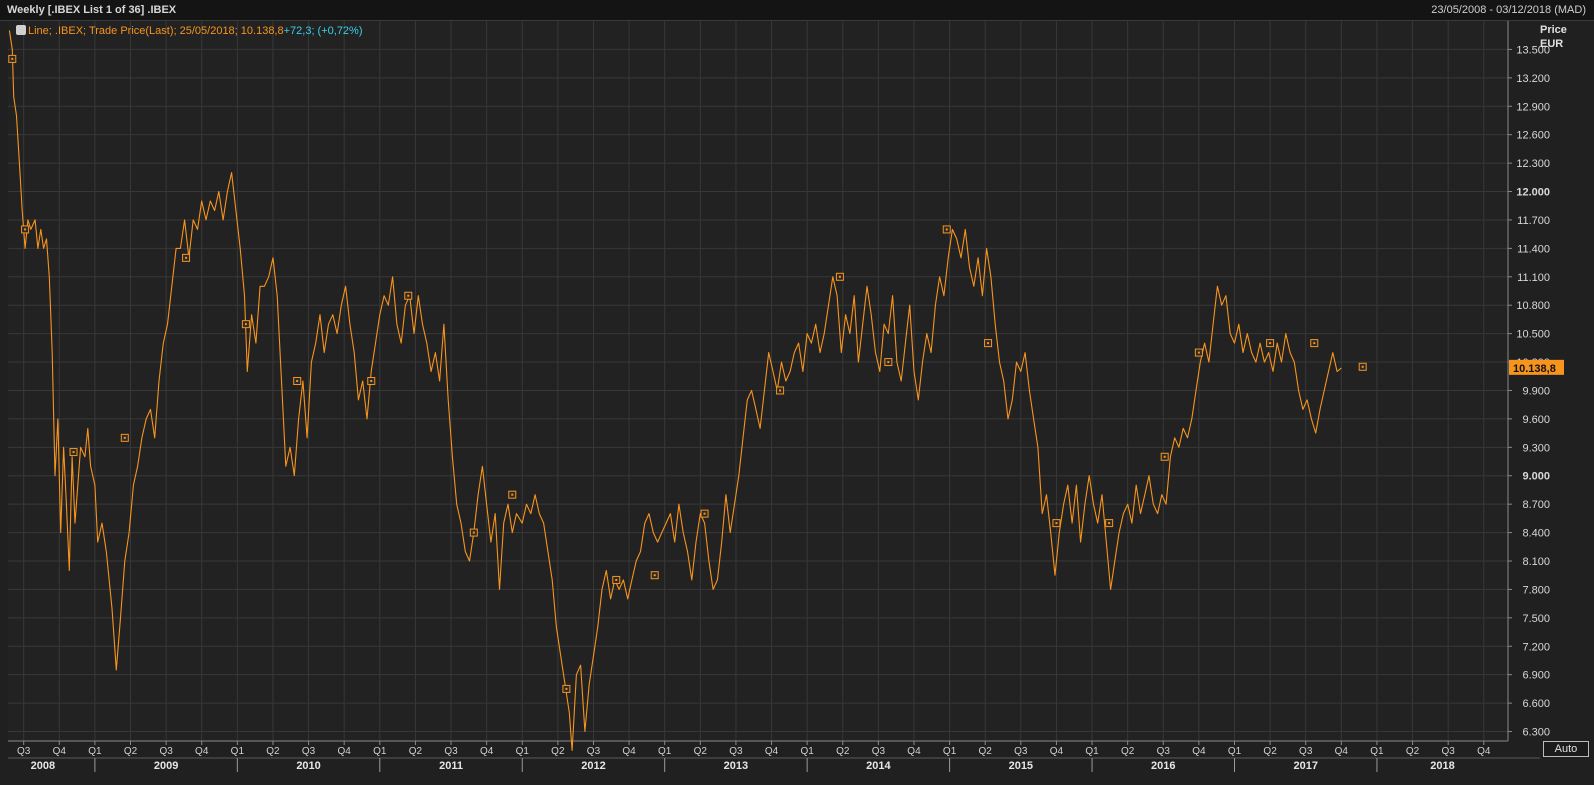 The image size is (1594, 785). What do you see at coordinates (1536, 505) in the screenshot?
I see `y-tick-label: 8.700` at bounding box center [1536, 505].